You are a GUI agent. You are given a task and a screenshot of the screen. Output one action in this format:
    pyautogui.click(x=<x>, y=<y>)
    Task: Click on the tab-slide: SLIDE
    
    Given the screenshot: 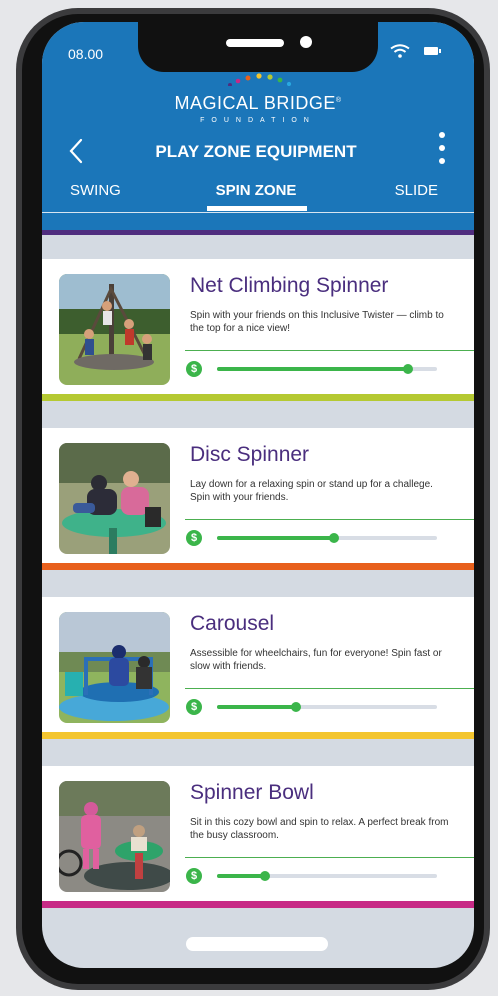 What is the action you would take?
    pyautogui.click(x=416, y=190)
    